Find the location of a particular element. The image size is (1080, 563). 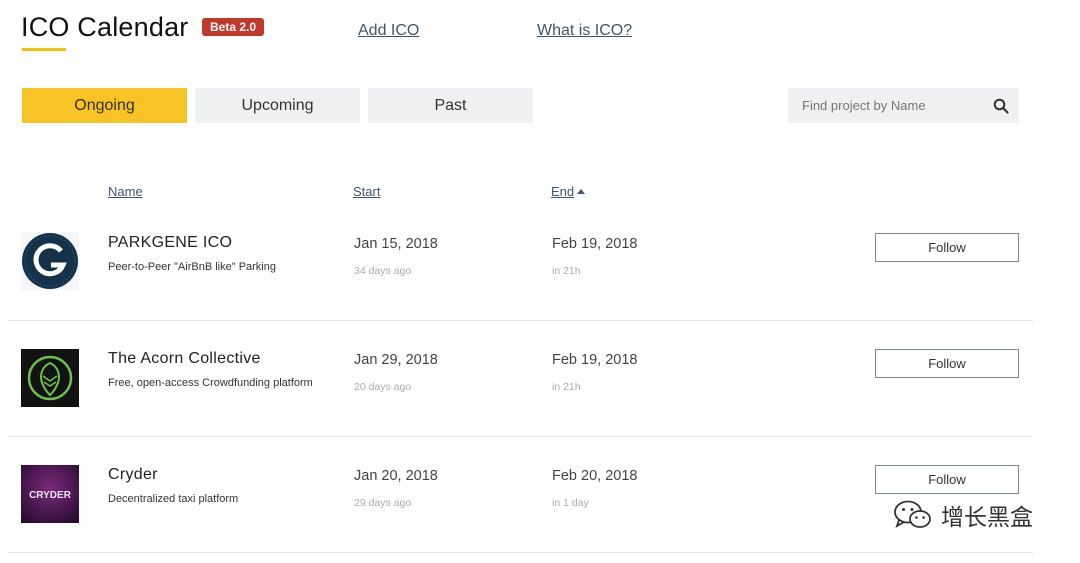

start-relative: 29 days ago is located at coordinates (383, 503).